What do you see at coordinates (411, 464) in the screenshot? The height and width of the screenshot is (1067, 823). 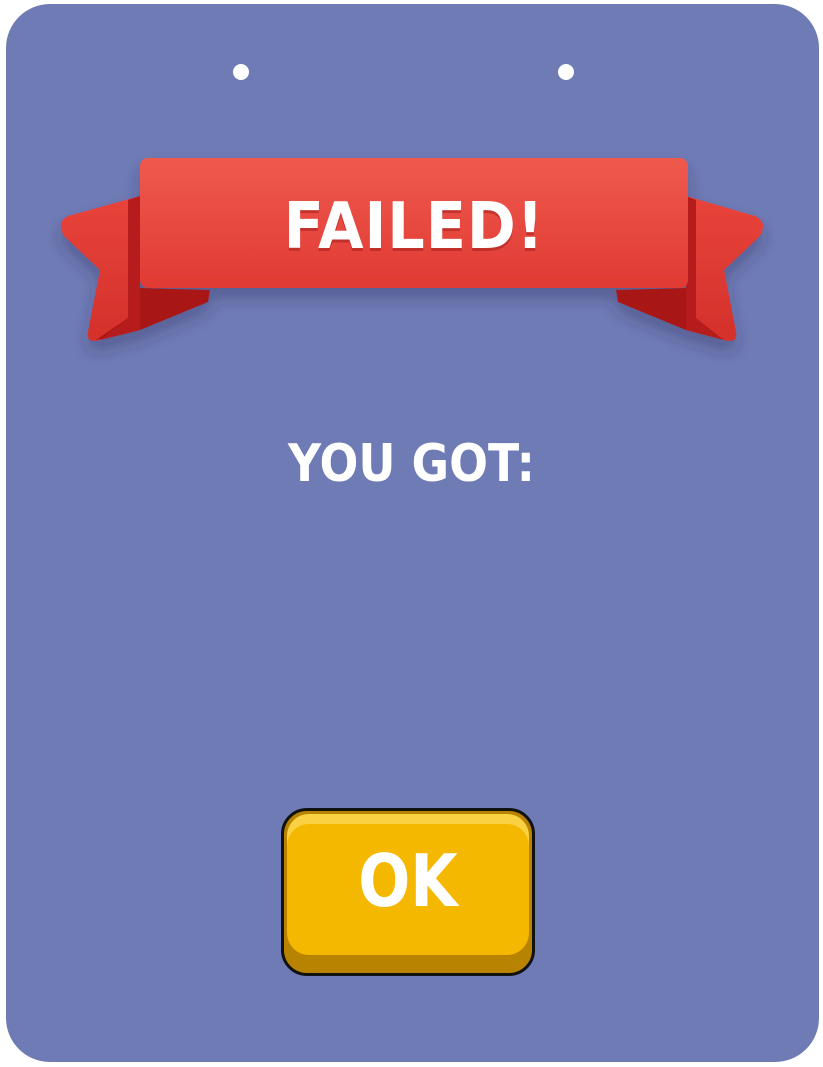 I see `result-subtitle: YOU GOT:` at bounding box center [411, 464].